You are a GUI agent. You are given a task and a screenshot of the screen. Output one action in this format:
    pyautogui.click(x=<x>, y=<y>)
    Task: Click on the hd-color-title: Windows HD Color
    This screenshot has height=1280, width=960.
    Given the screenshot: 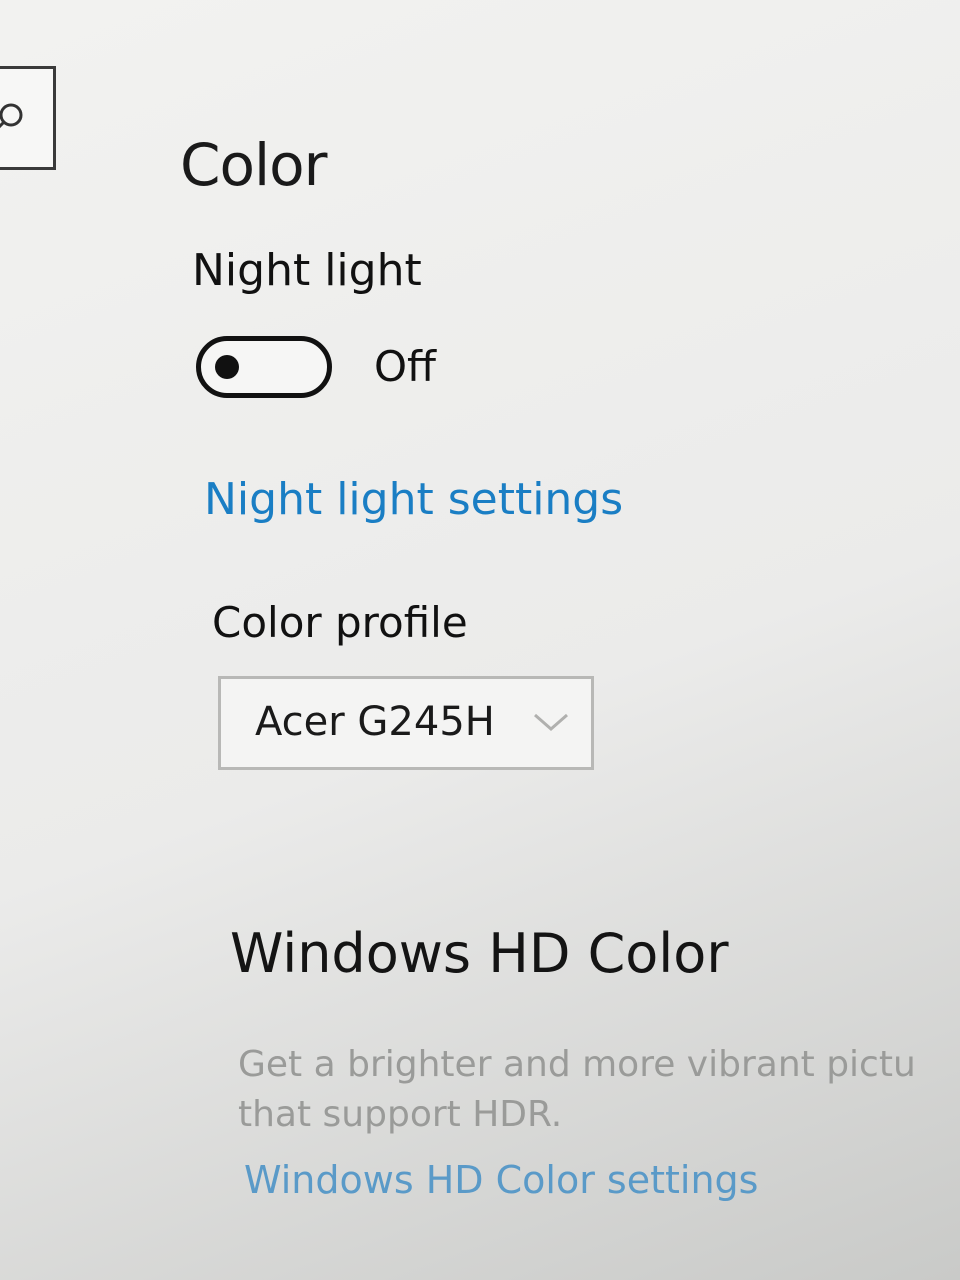 What is the action you would take?
    pyautogui.click(x=479, y=953)
    